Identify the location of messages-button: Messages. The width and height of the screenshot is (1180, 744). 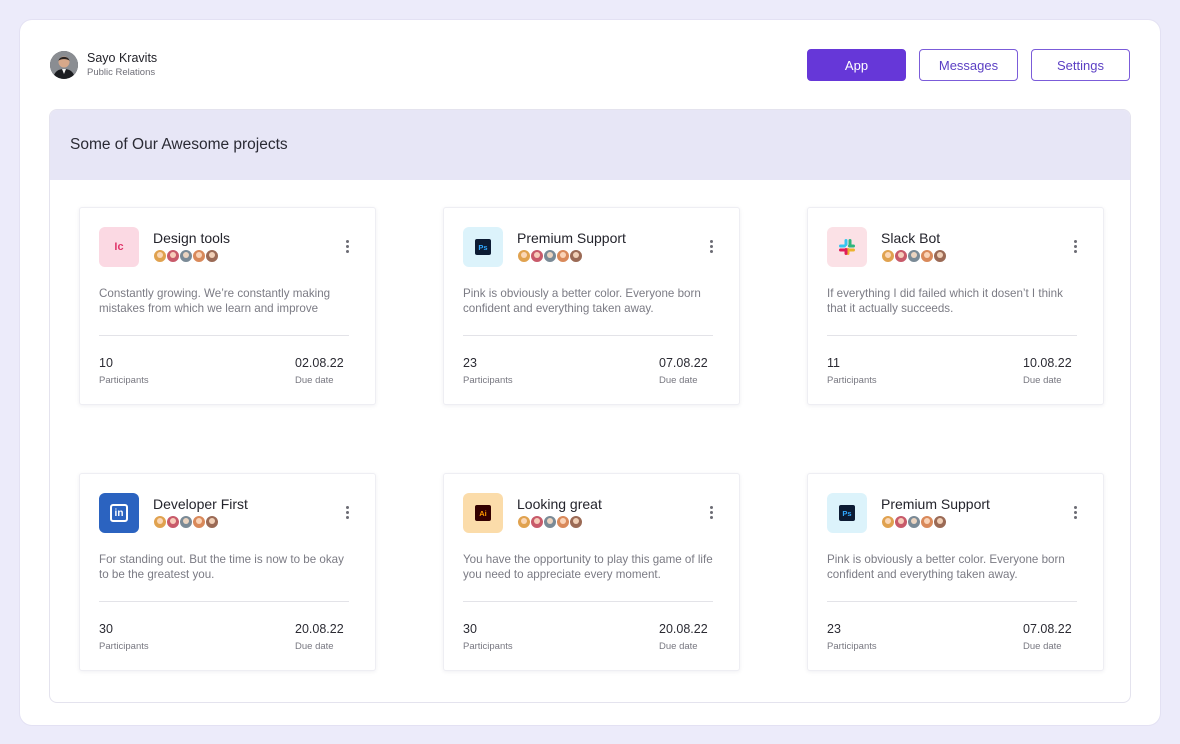
(968, 65).